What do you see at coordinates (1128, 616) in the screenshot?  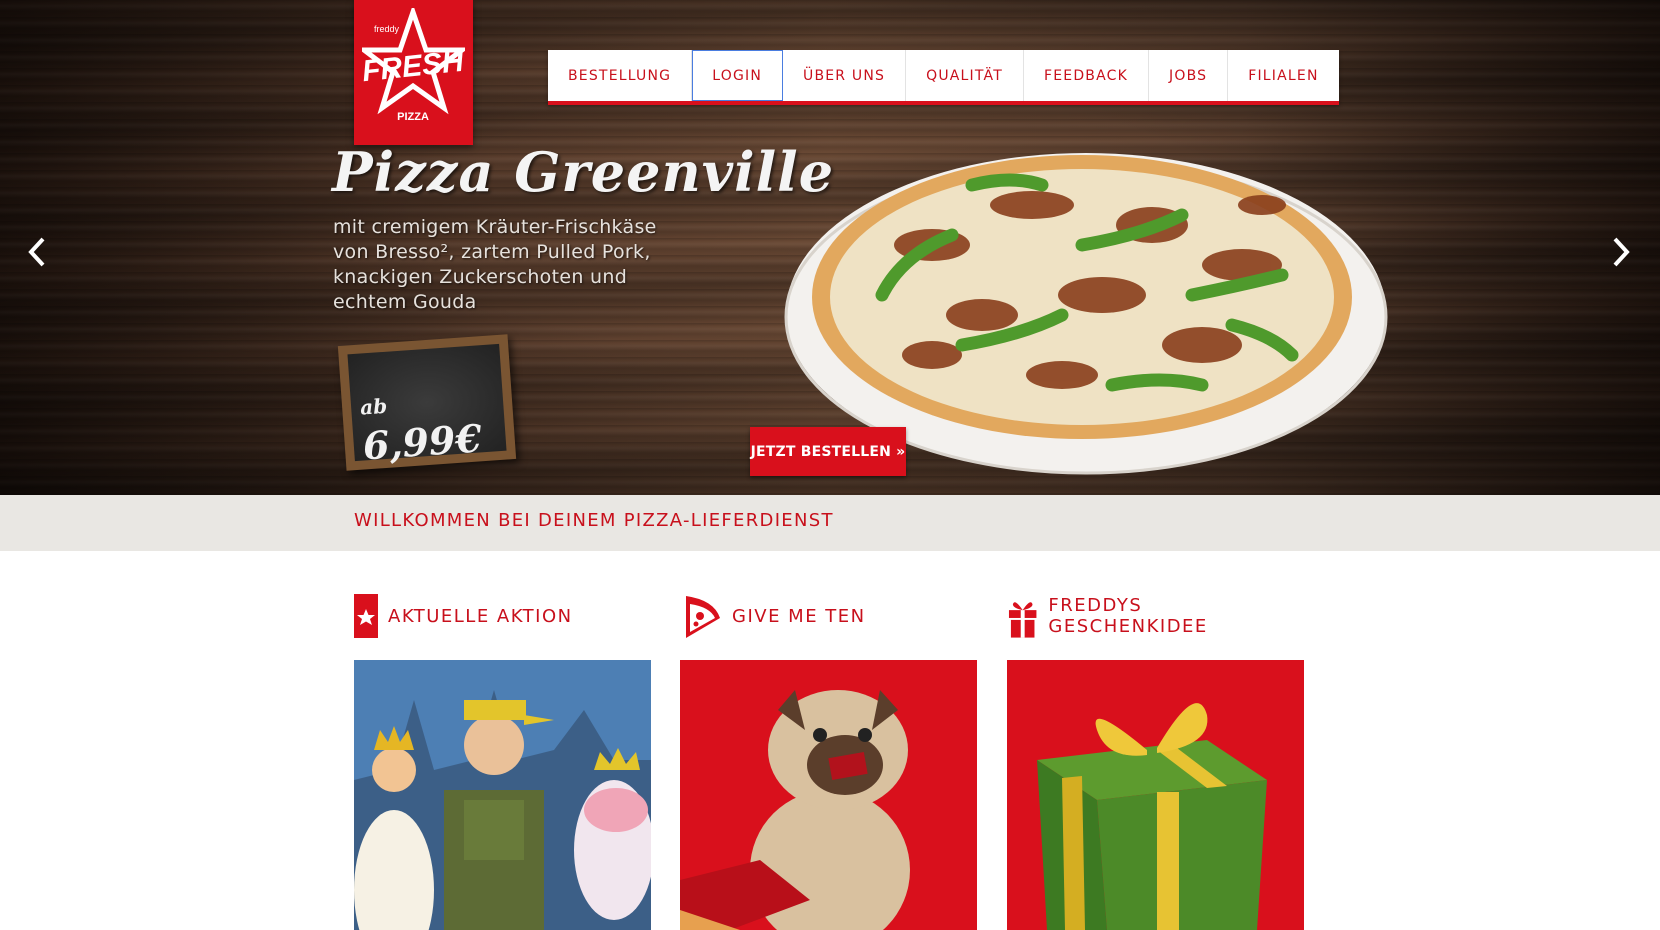 I see `section-title: FREDDYS GESCHENKIDEE` at bounding box center [1128, 616].